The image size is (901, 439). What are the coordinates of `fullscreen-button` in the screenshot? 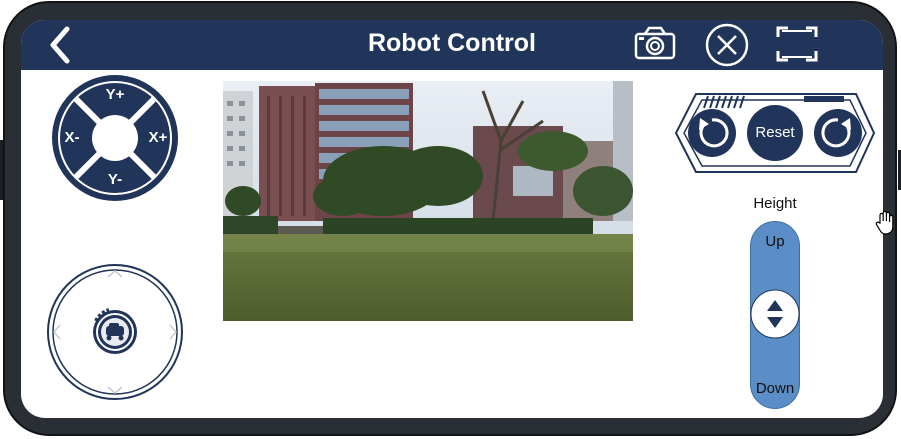 It's located at (797, 44).